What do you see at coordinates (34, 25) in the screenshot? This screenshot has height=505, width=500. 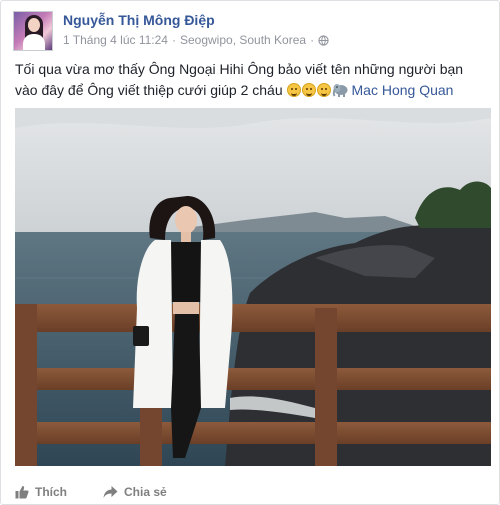 I see `avatar-face` at bounding box center [34, 25].